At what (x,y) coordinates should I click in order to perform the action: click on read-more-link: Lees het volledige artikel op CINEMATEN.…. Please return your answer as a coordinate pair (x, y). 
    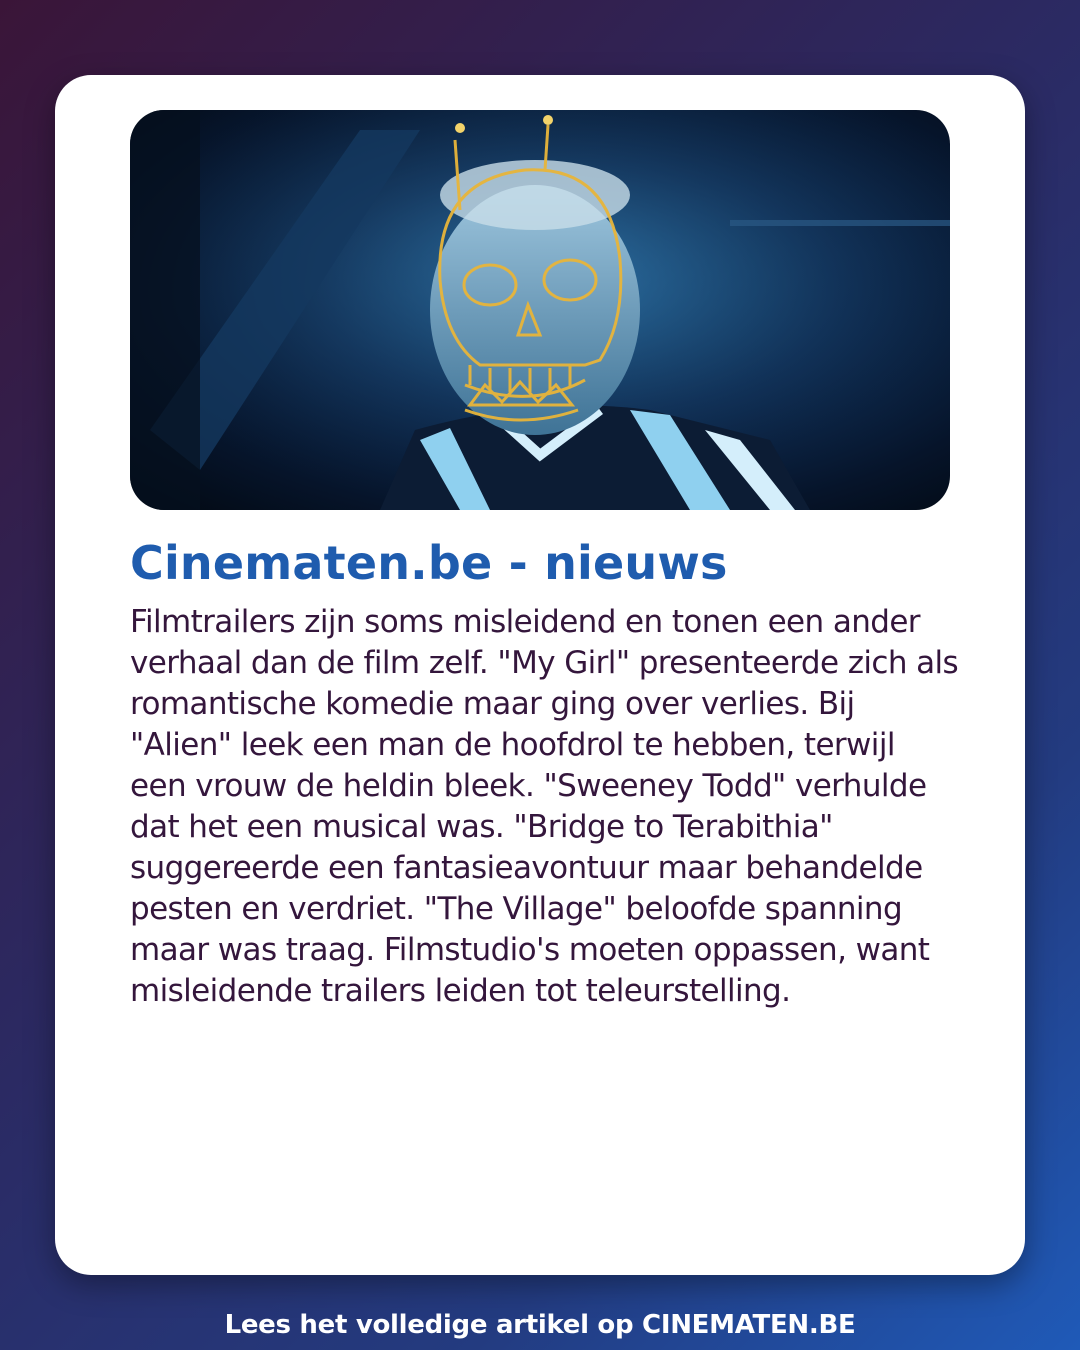
    Looking at the image, I should click on (540, 1325).